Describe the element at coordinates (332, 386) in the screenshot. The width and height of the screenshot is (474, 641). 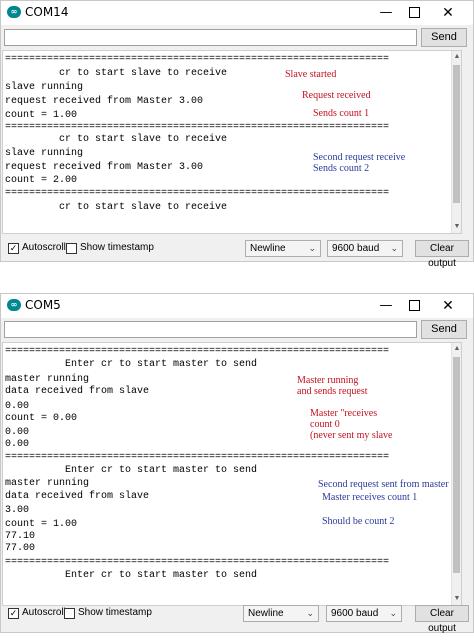
I see `annotation: Master running and sends request` at that location.